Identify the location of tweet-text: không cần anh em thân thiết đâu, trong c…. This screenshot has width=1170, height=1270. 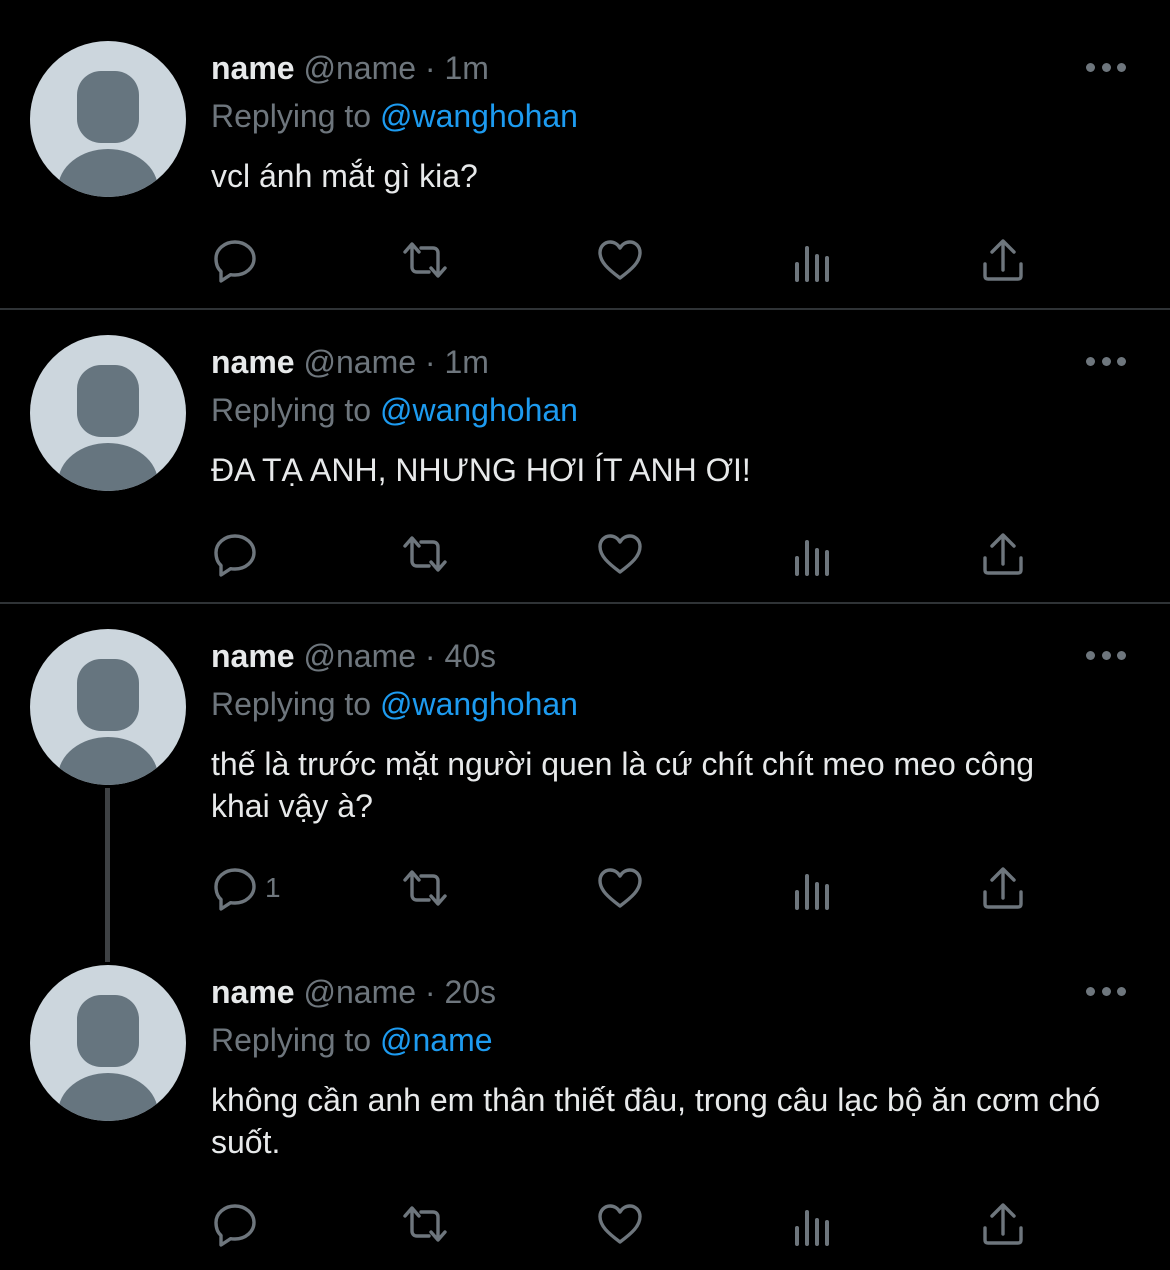
(656, 1121).